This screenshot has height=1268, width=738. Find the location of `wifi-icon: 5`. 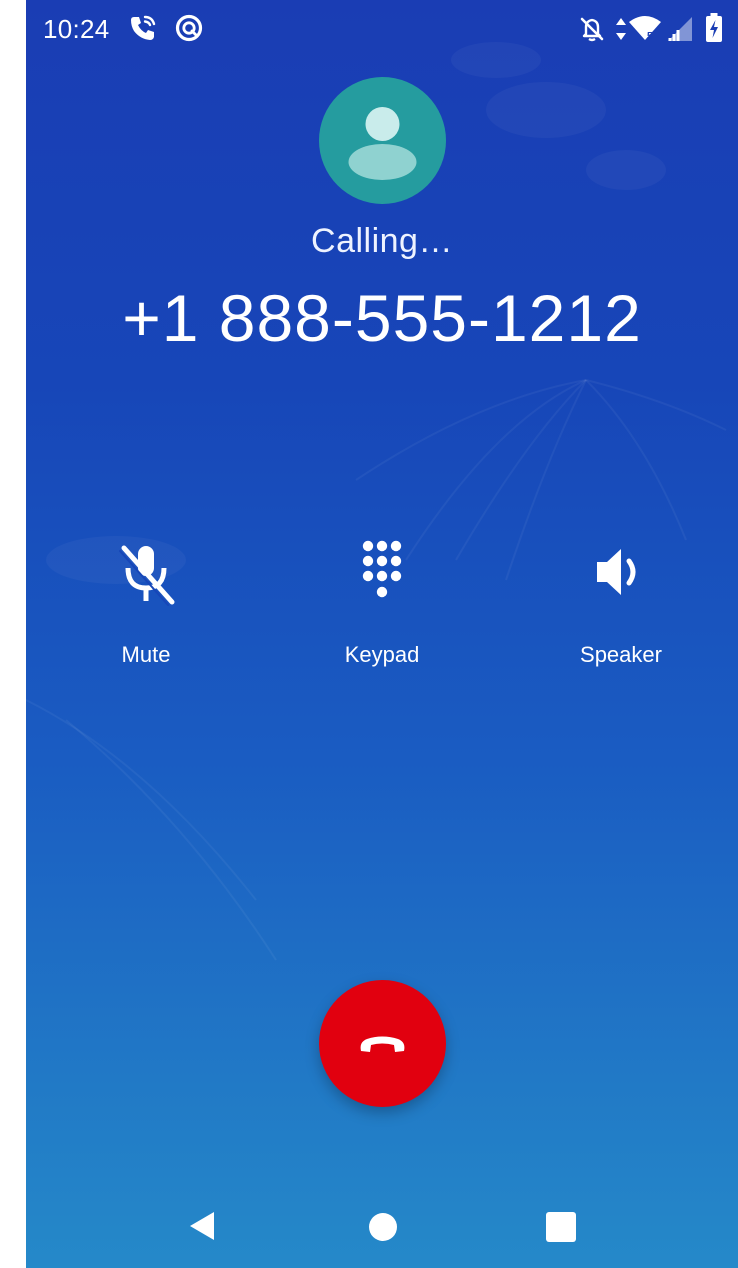

wifi-icon: 5 is located at coordinates (645, 29).